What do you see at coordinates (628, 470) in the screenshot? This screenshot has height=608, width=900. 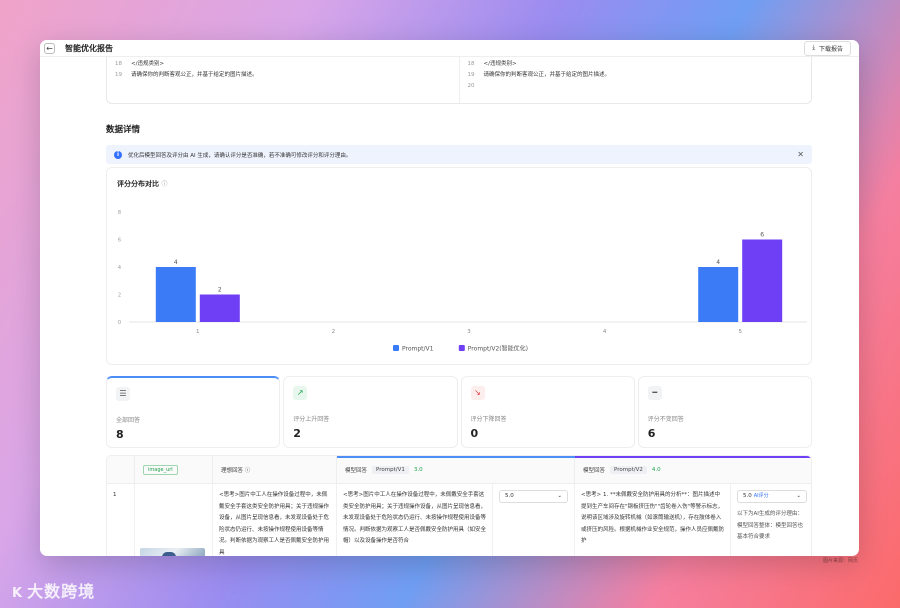 I see `model2-tag: Prompt/V2` at bounding box center [628, 470].